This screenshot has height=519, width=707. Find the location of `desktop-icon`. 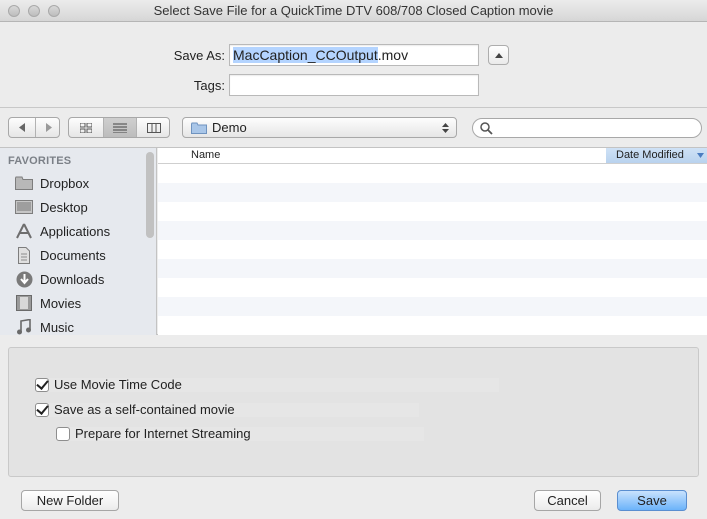

desktop-icon is located at coordinates (24, 207).